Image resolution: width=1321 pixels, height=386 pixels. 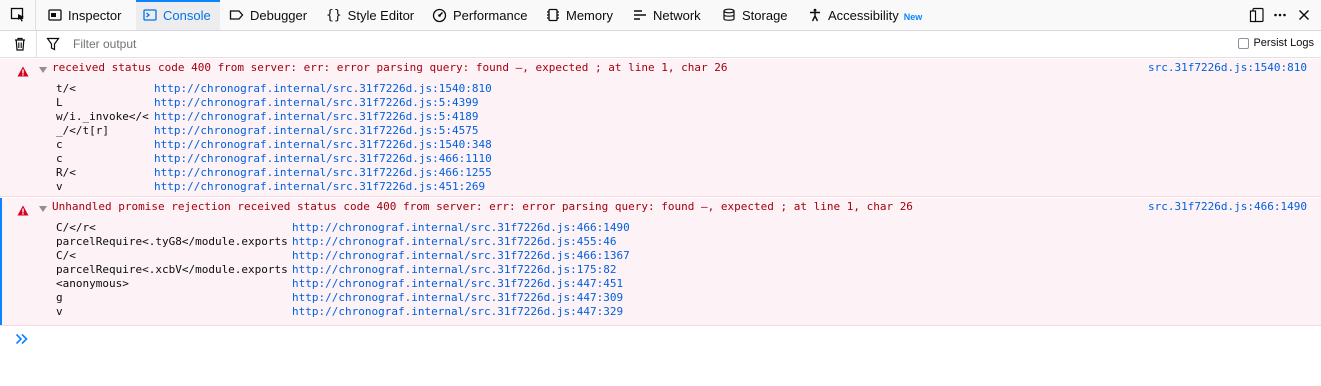 I want to click on options-menu-button, so click(x=1283, y=15).